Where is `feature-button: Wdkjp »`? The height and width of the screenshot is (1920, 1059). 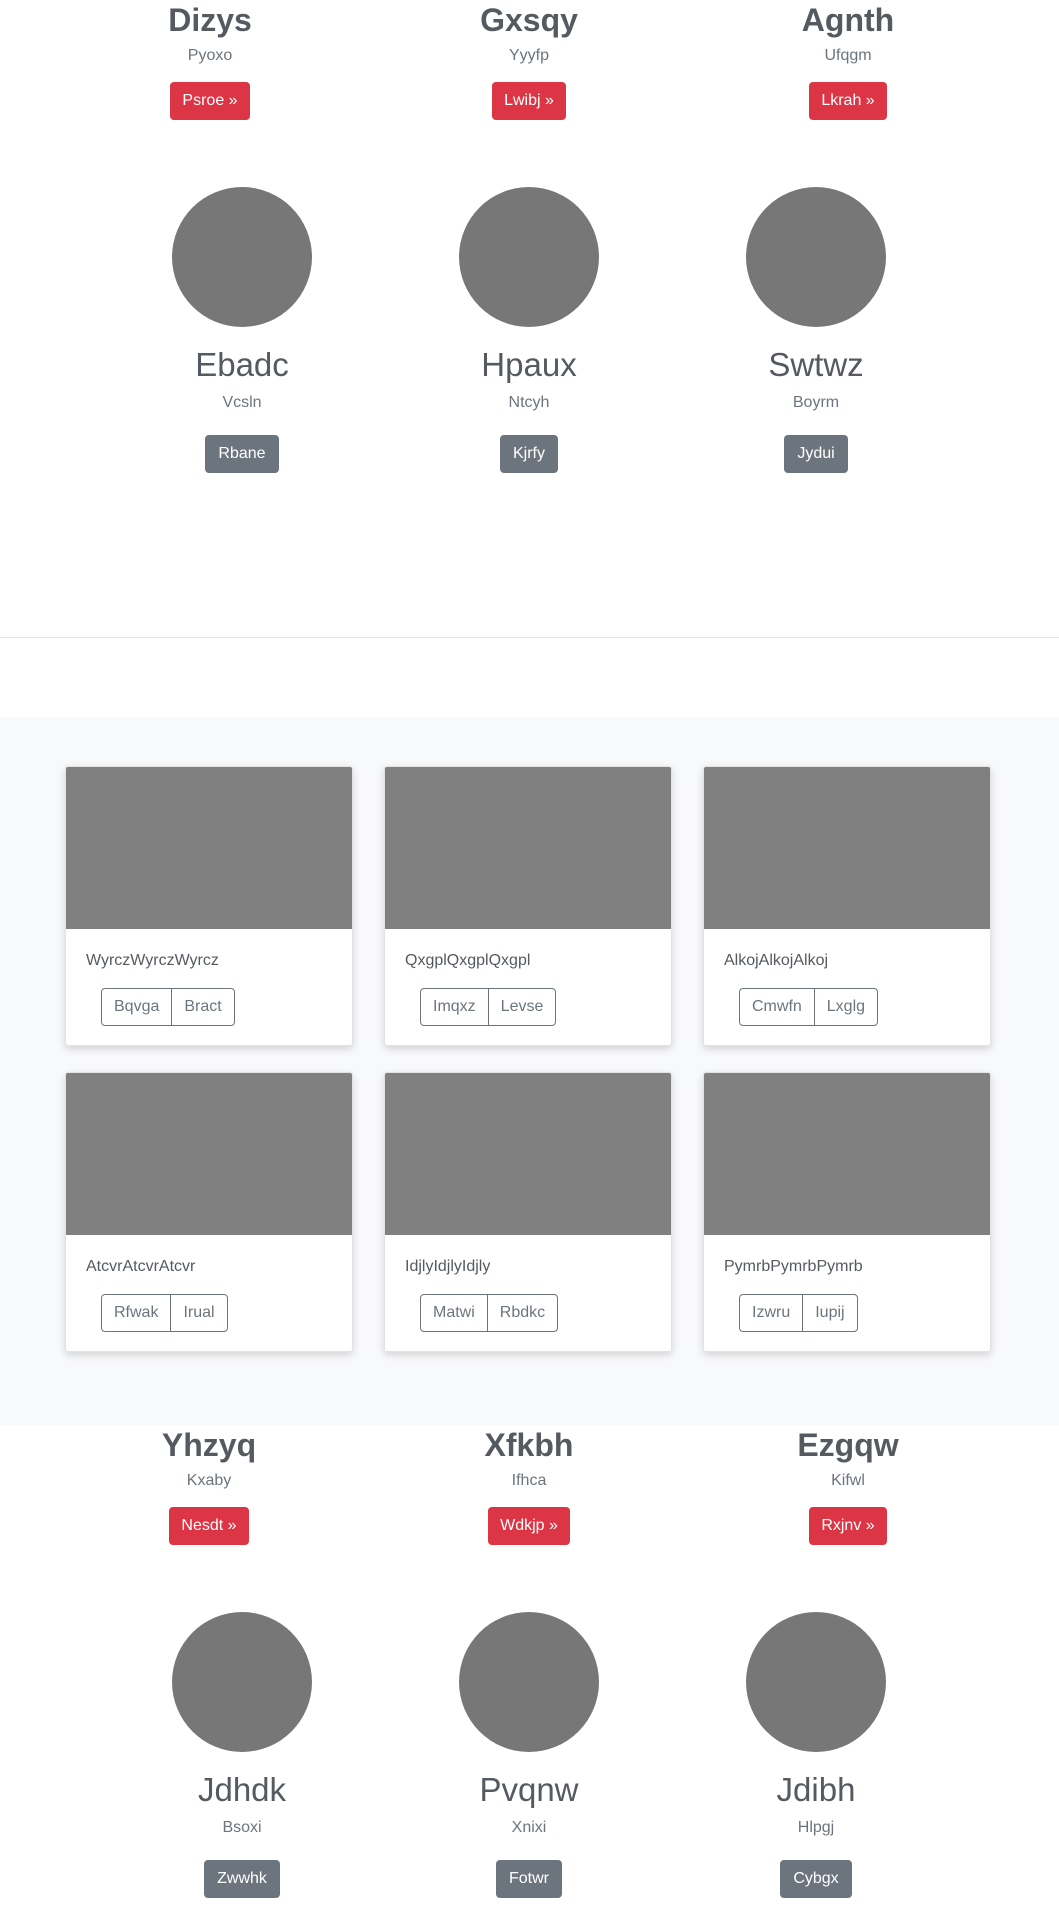
feature-button: Wdkjp » is located at coordinates (529, 1526).